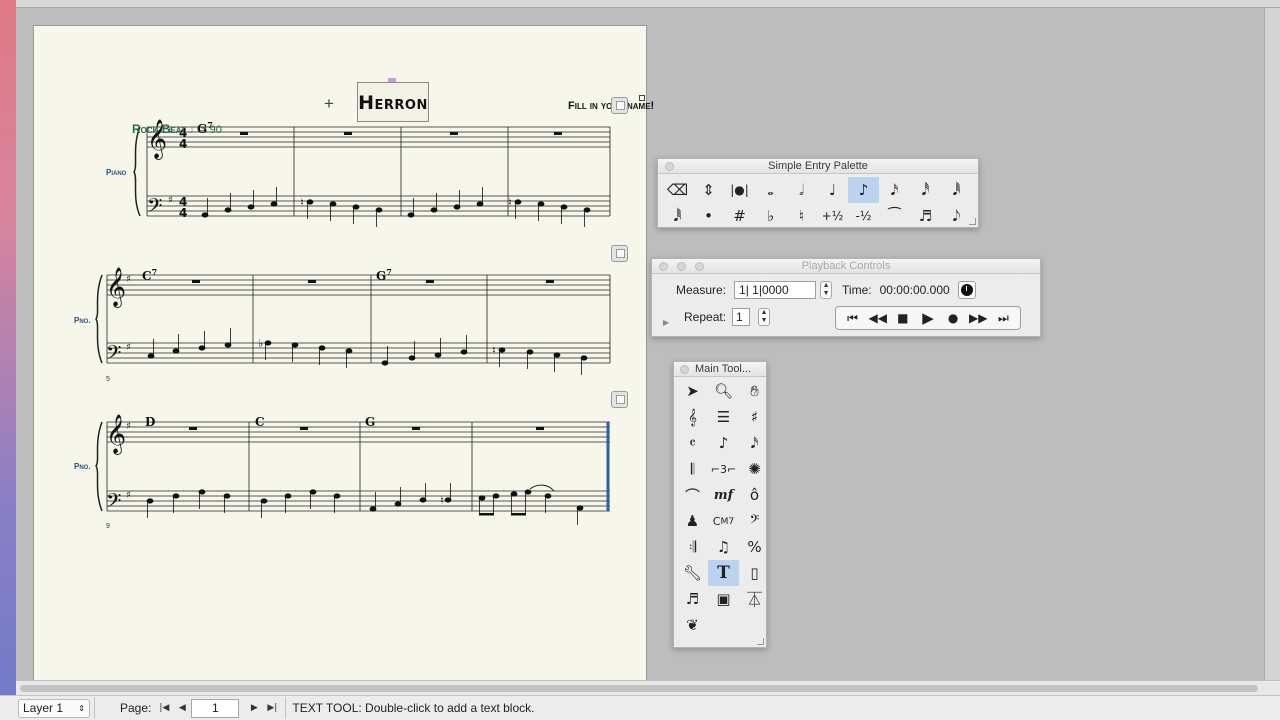 Image resolution: width=1280 pixels, height=720 pixels. Describe the element at coordinates (770, 190) in the screenshot. I see `whole-note-icon: 𝅝` at that location.